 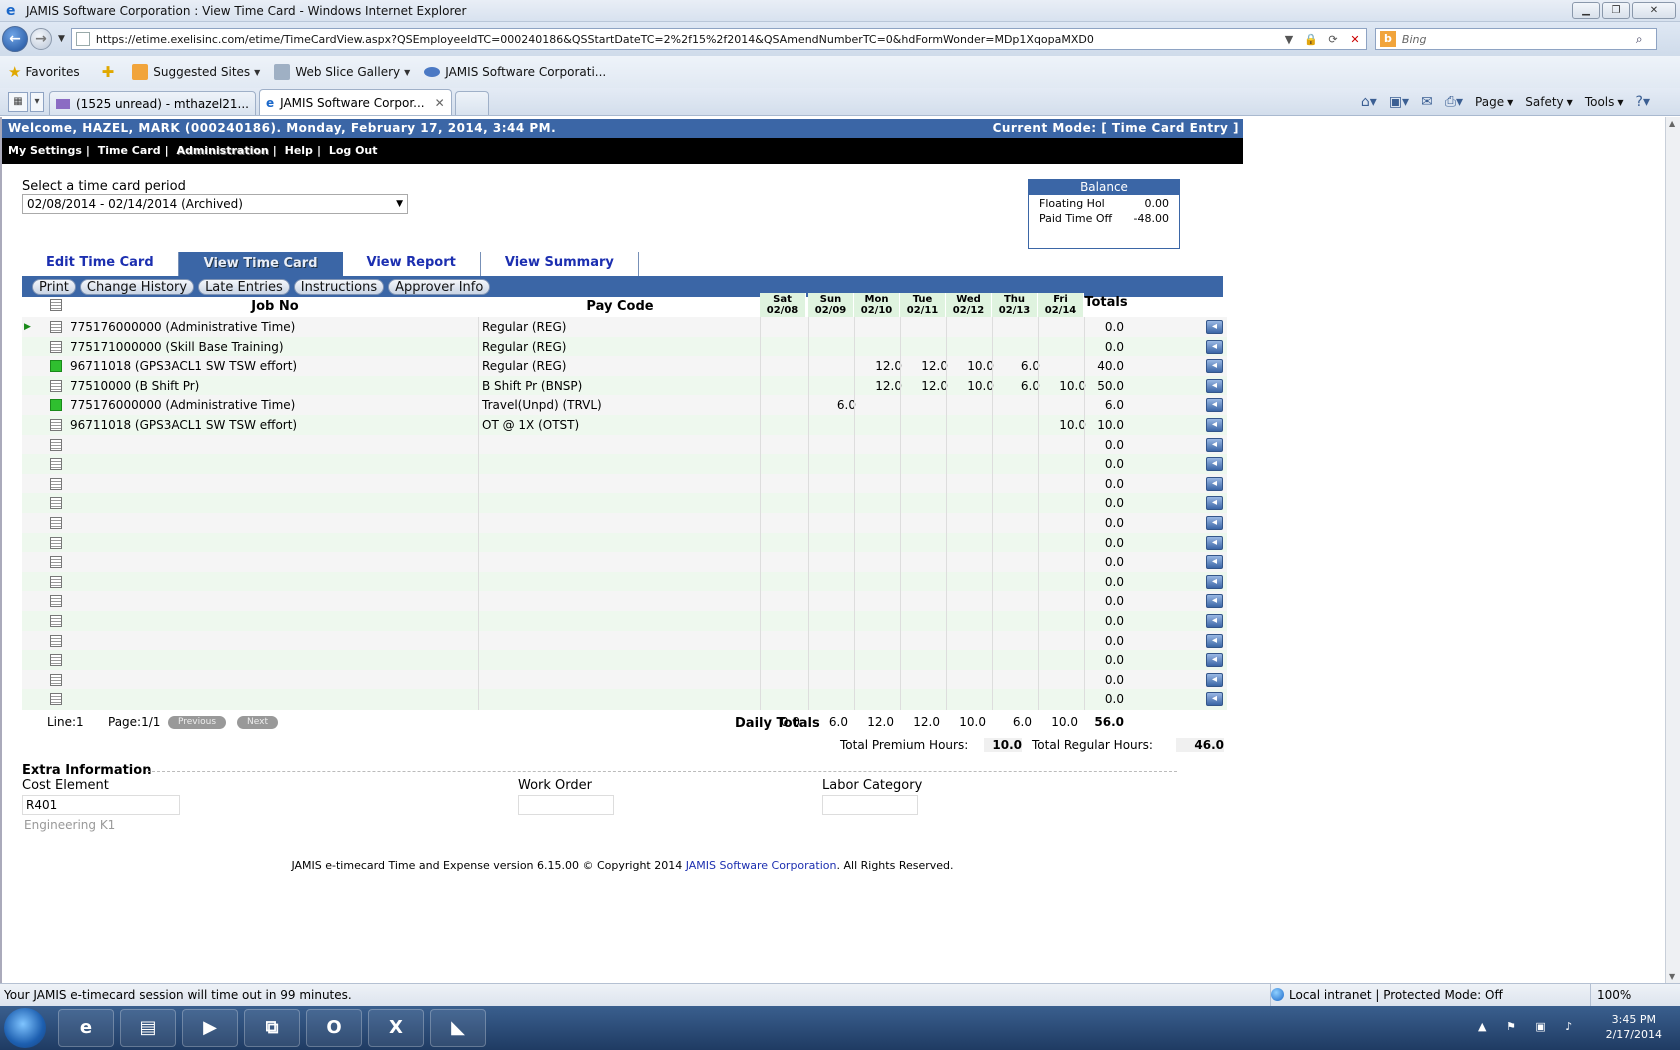 What do you see at coordinates (272, 1028) in the screenshot?
I see `taskbar-lync-icon: ⧉` at bounding box center [272, 1028].